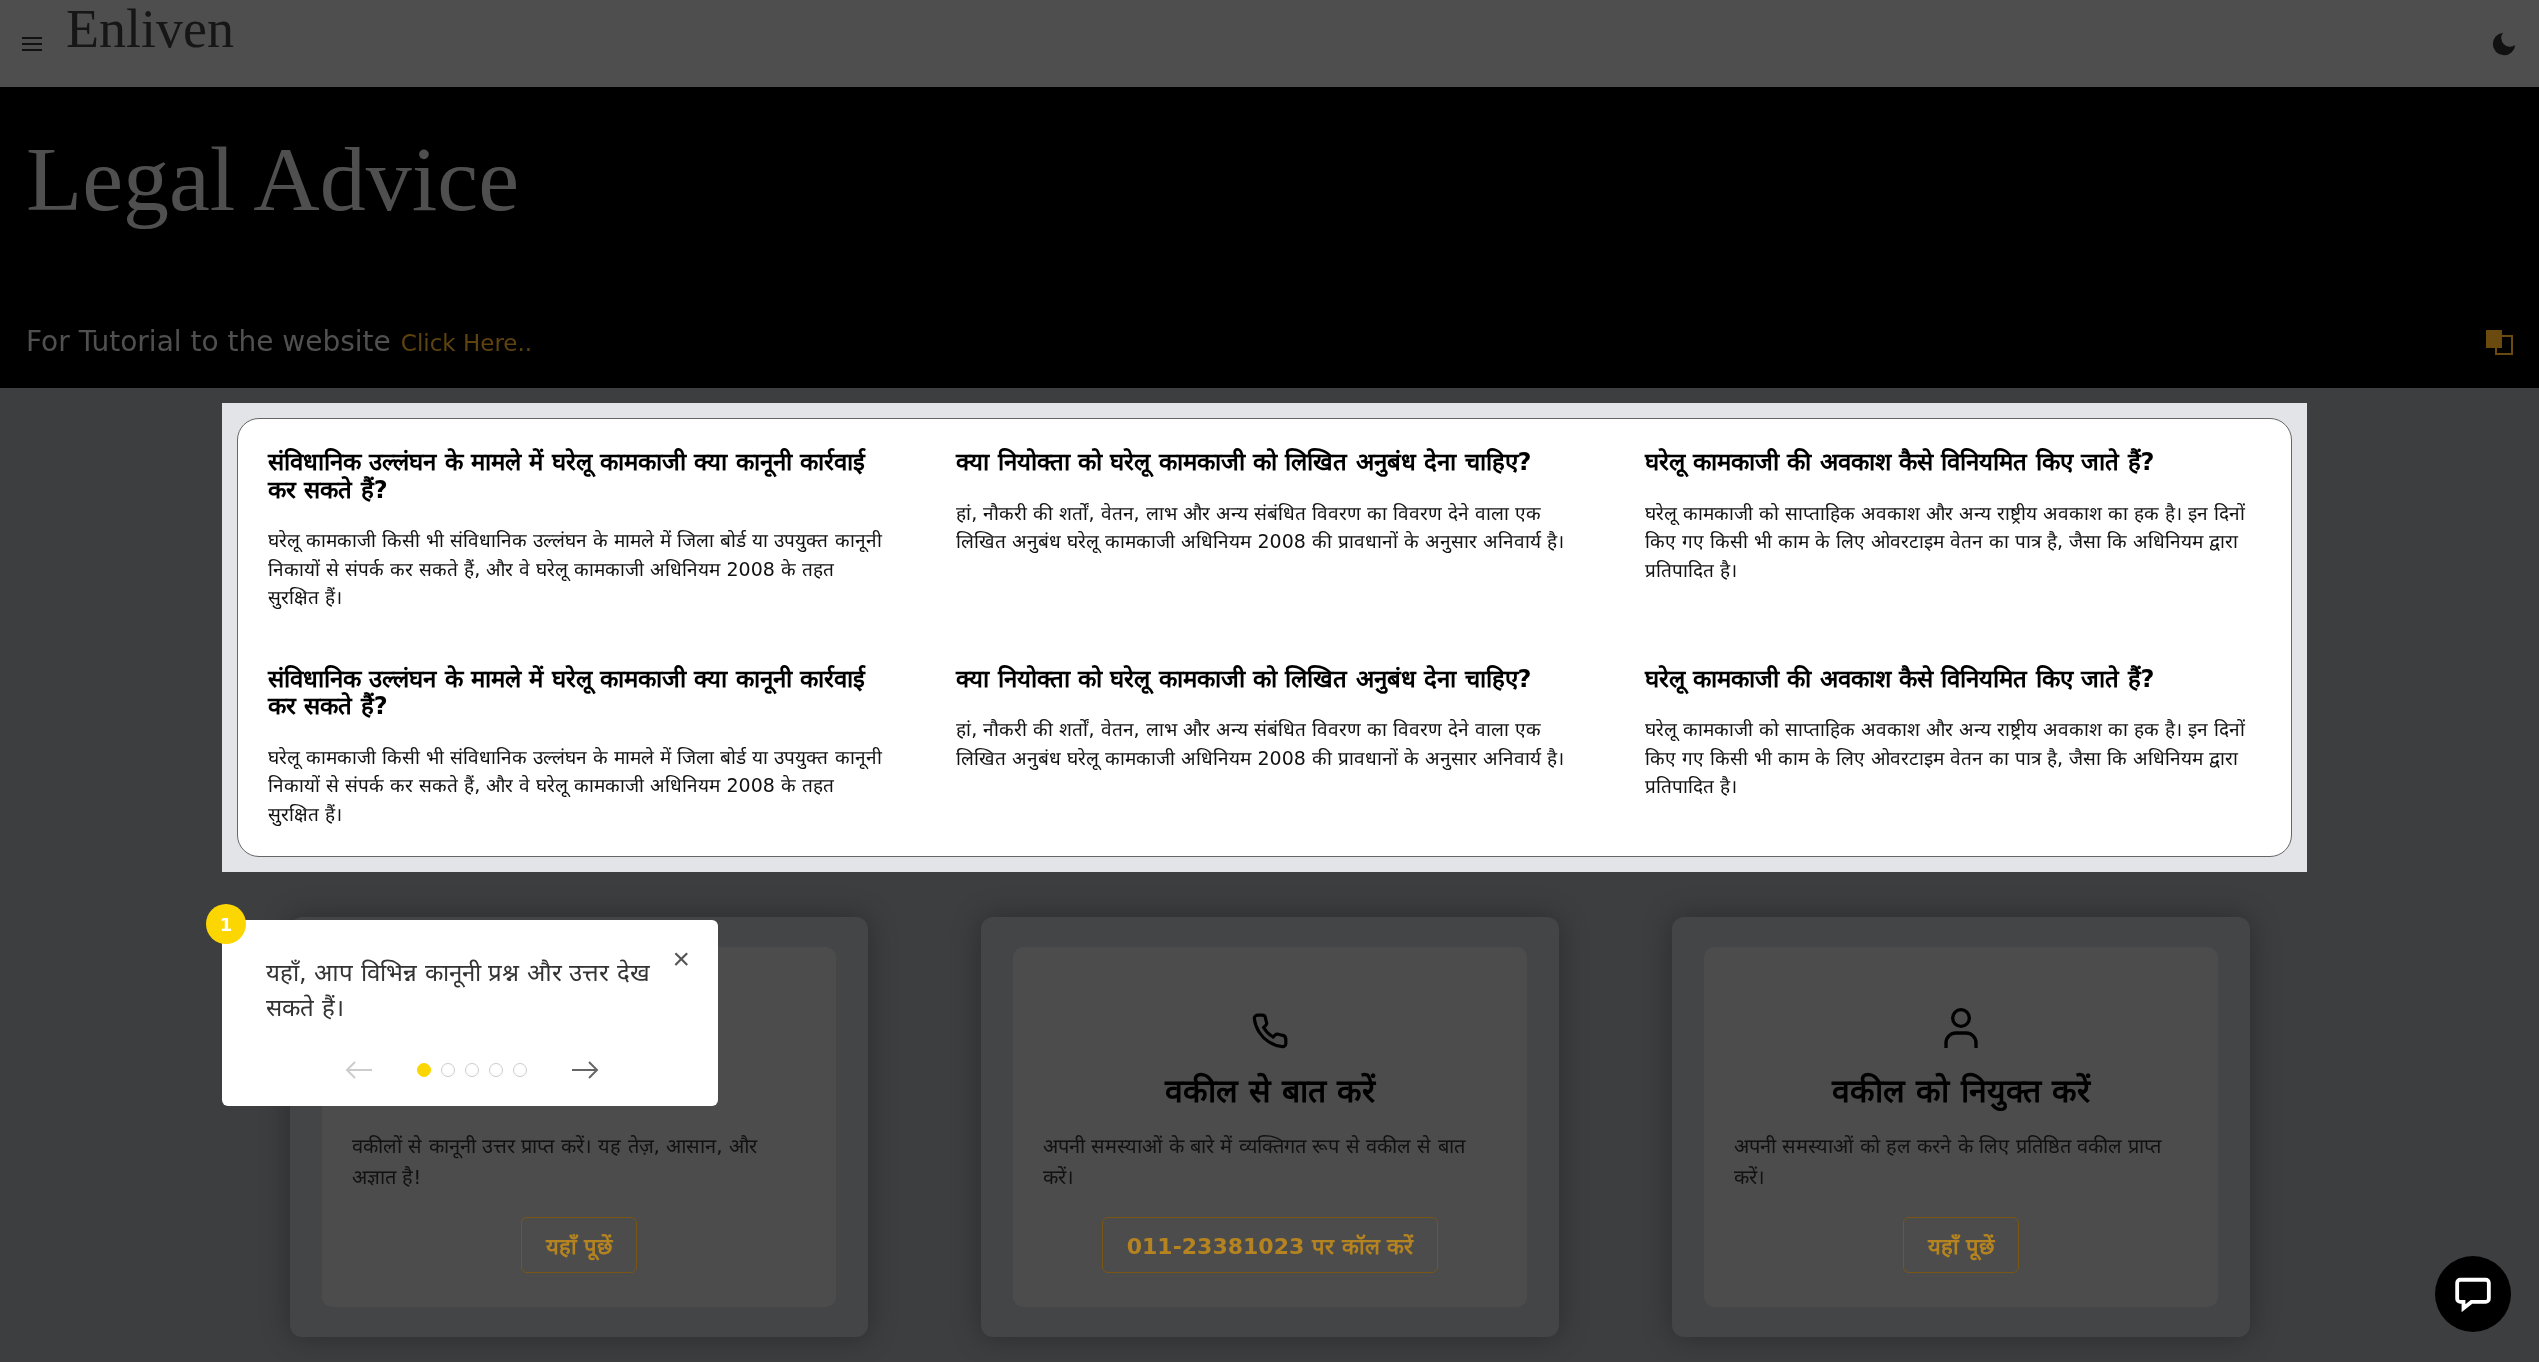  I want to click on next-arrow-icon, so click(585, 1069).